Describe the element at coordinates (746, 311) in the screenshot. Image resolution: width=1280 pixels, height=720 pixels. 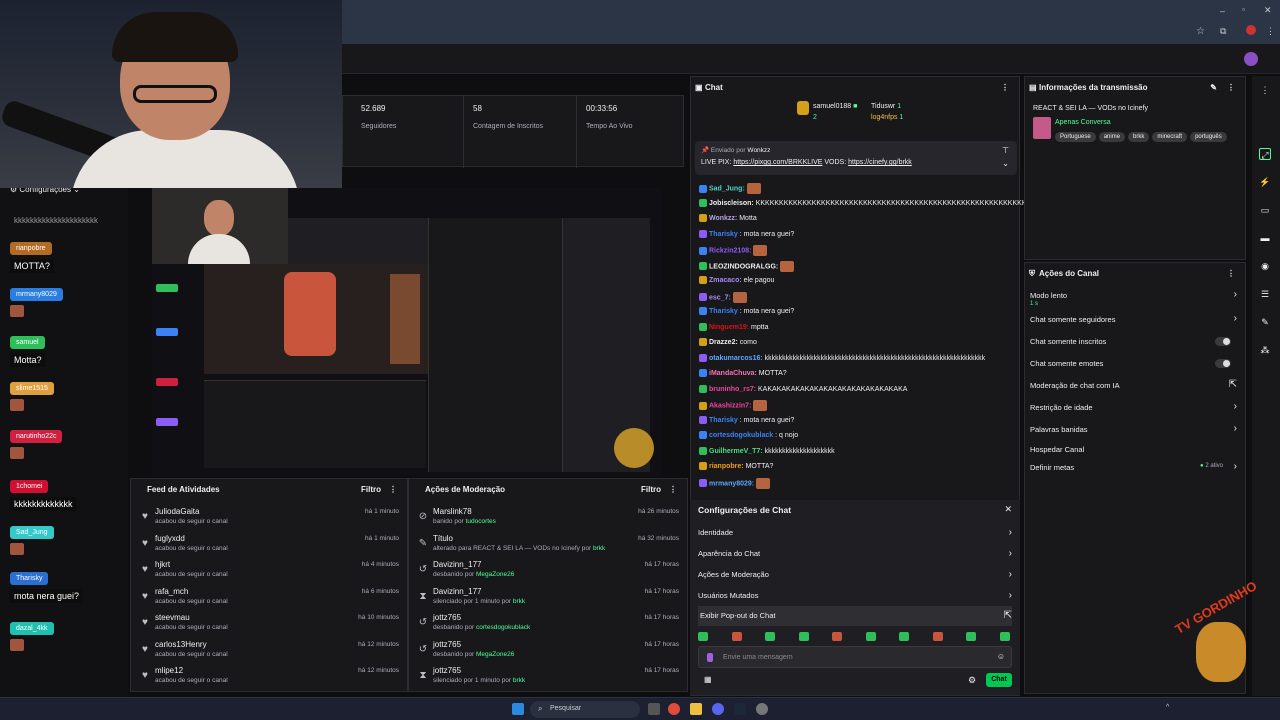
I see `chat-message: Tharisky : mota nera guei?` at that location.